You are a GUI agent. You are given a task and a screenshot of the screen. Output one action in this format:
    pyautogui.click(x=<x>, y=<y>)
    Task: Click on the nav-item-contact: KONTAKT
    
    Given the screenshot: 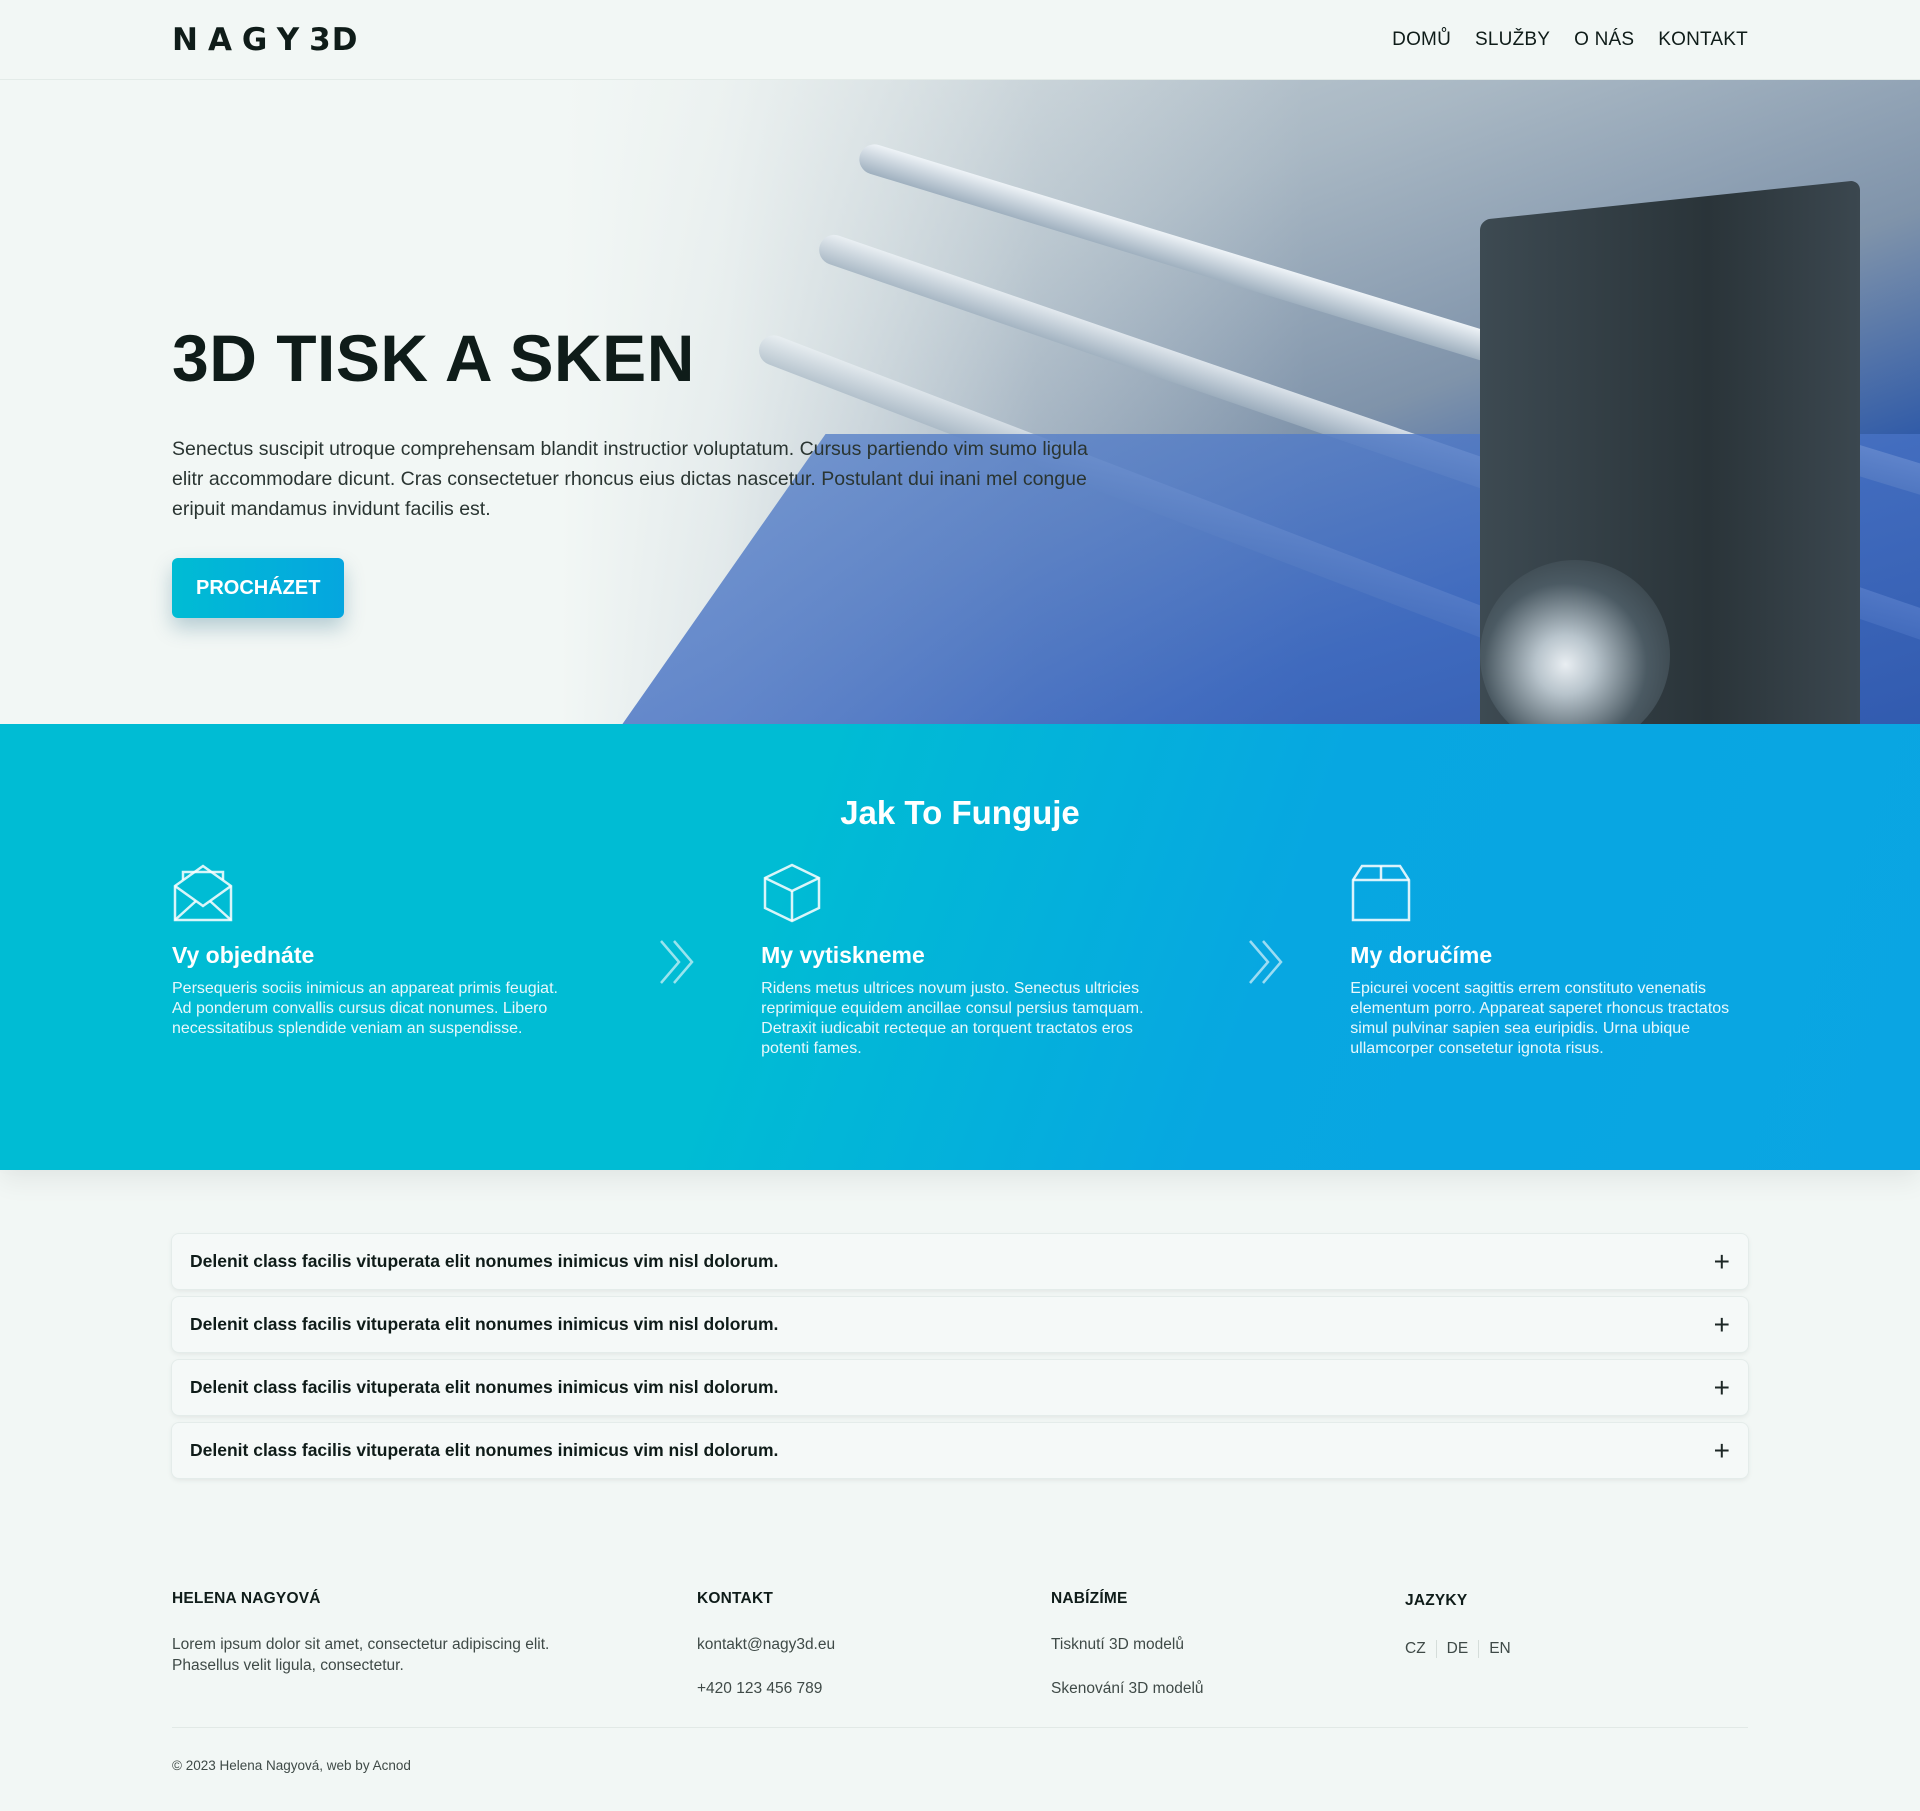 What is the action you would take?
    pyautogui.click(x=1703, y=40)
    